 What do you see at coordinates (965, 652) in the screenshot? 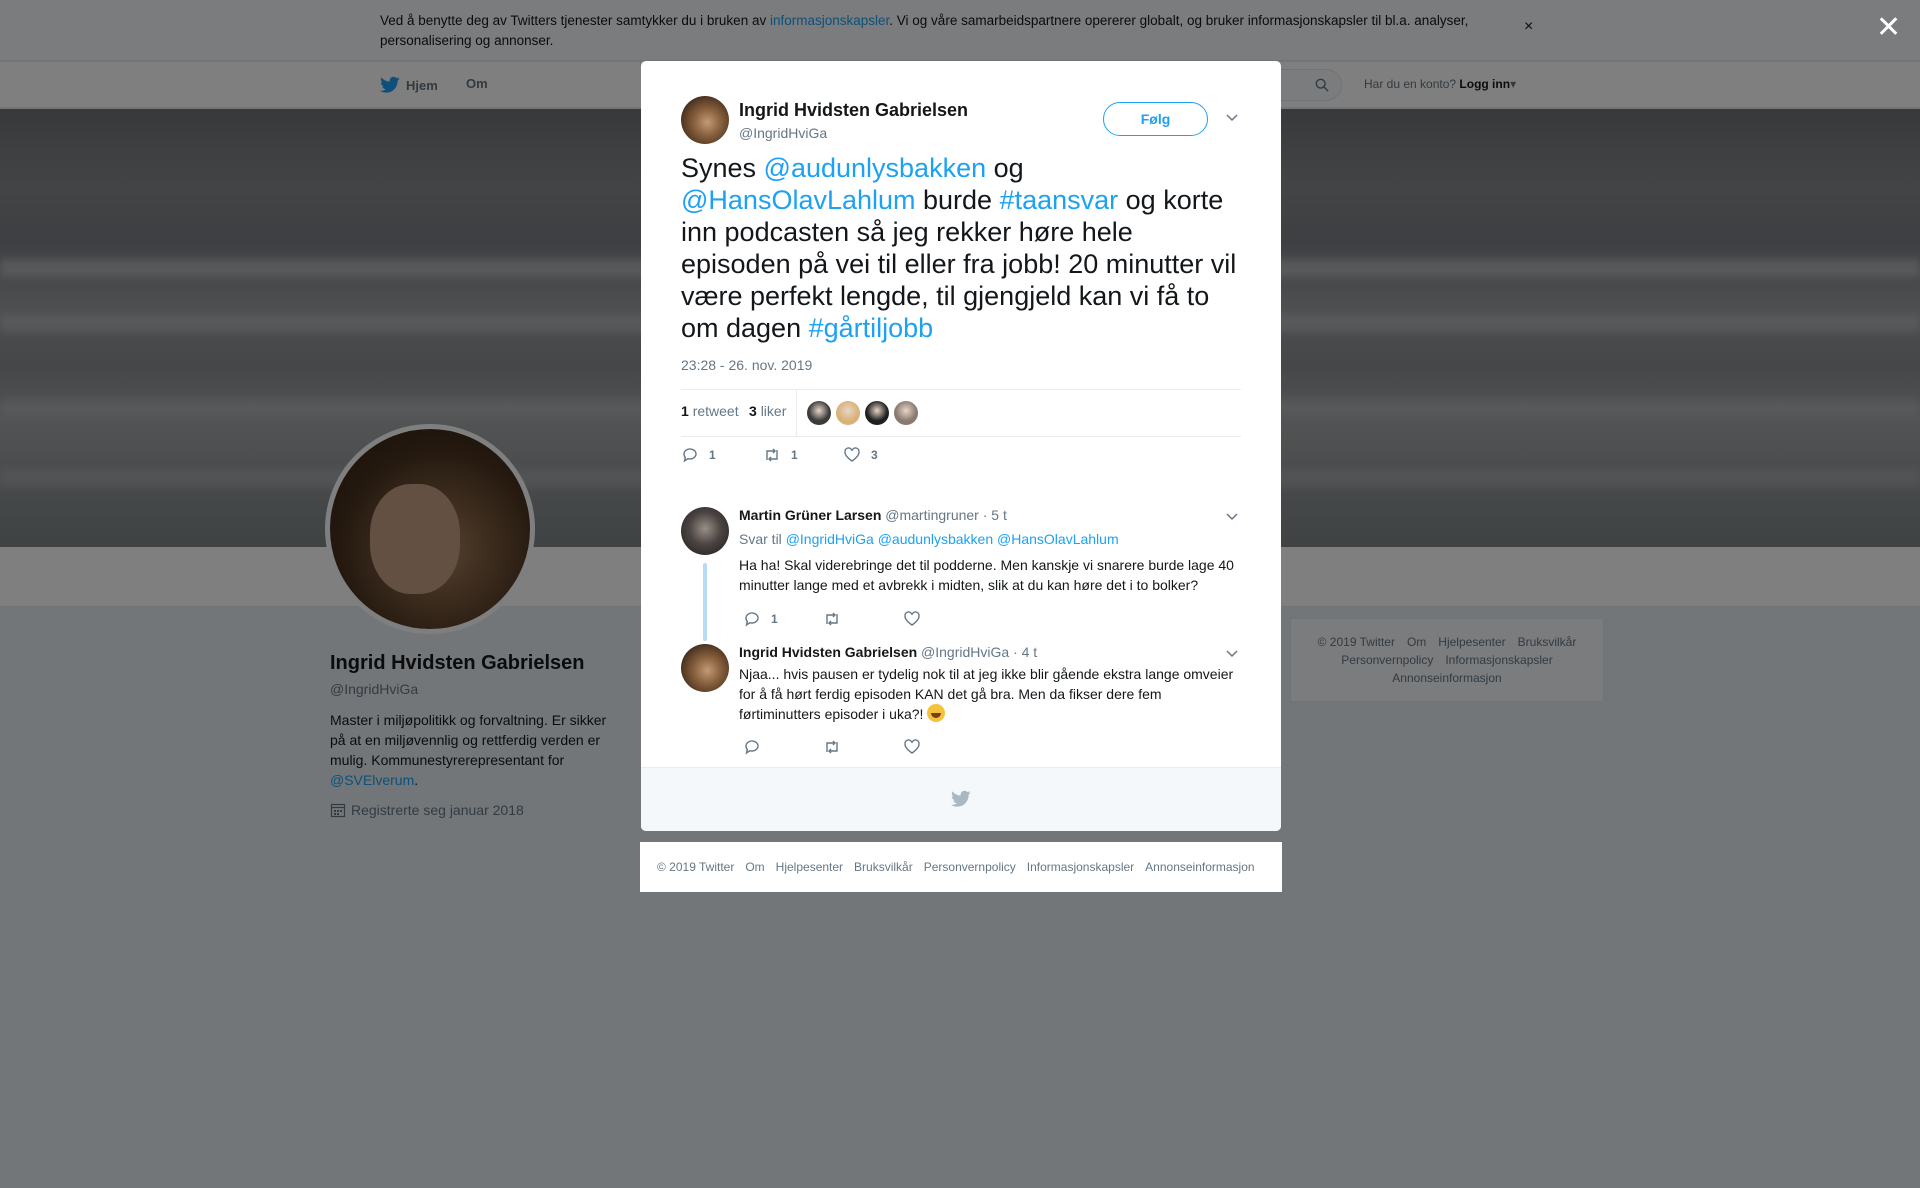
I see `reply-author-handle: @IngridHviGa` at bounding box center [965, 652].